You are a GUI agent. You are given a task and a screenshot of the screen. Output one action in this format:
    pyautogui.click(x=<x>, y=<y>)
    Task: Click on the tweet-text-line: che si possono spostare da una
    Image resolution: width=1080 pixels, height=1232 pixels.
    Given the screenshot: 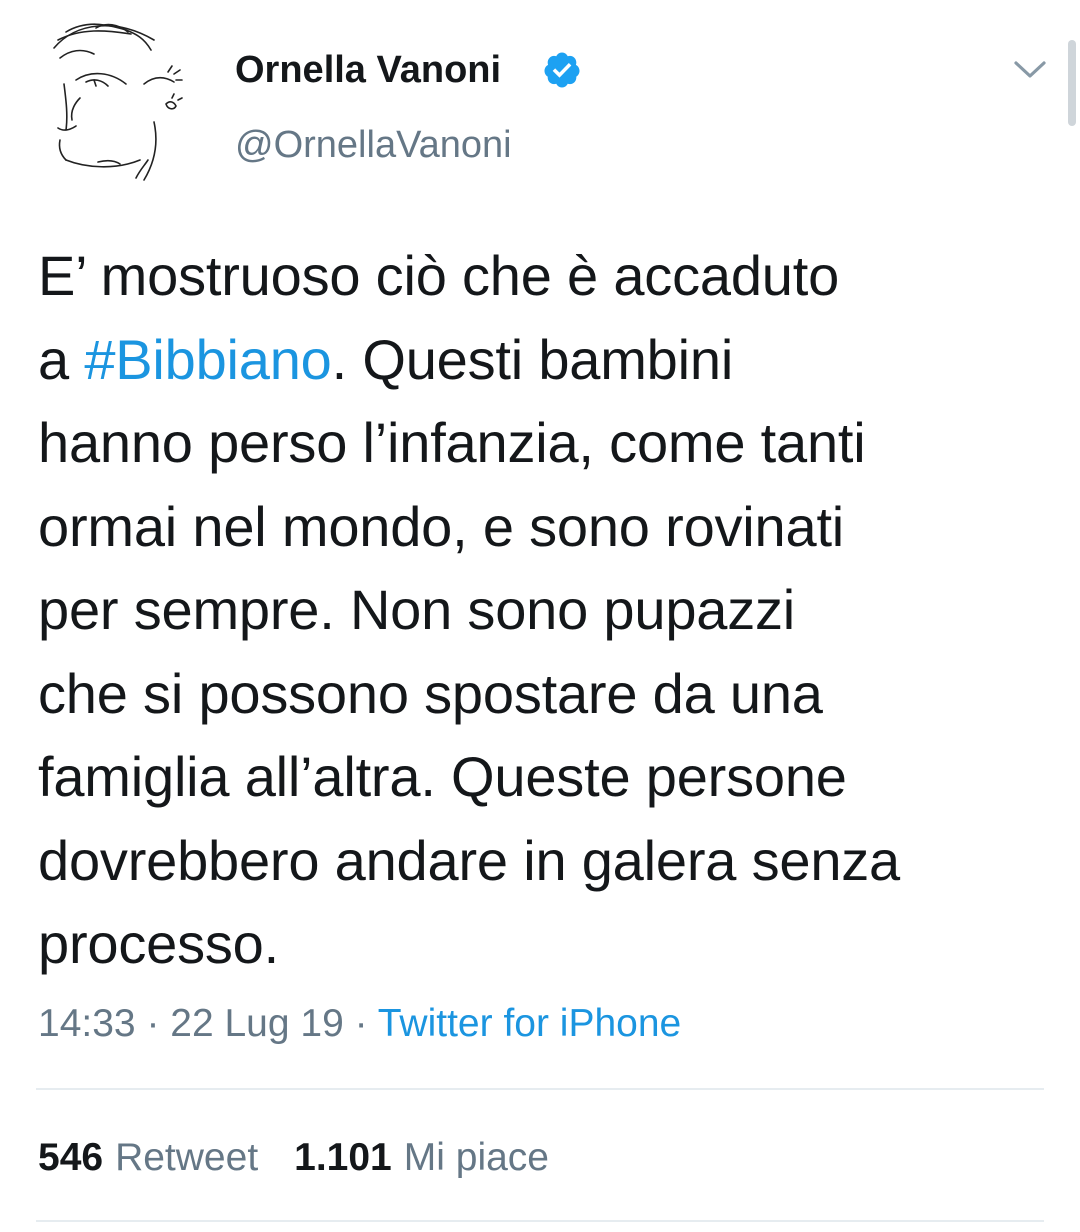 What is the action you would take?
    pyautogui.click(x=543, y=694)
    